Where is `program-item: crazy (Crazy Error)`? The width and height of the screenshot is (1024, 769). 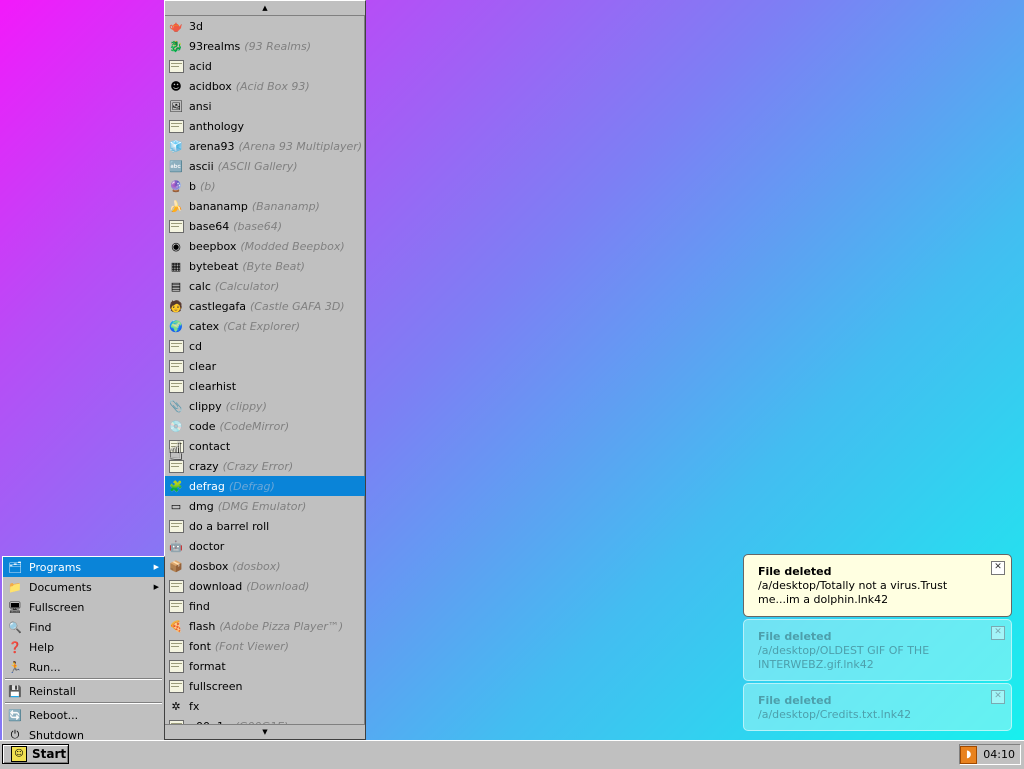 program-item: crazy (Crazy Error) is located at coordinates (265, 466).